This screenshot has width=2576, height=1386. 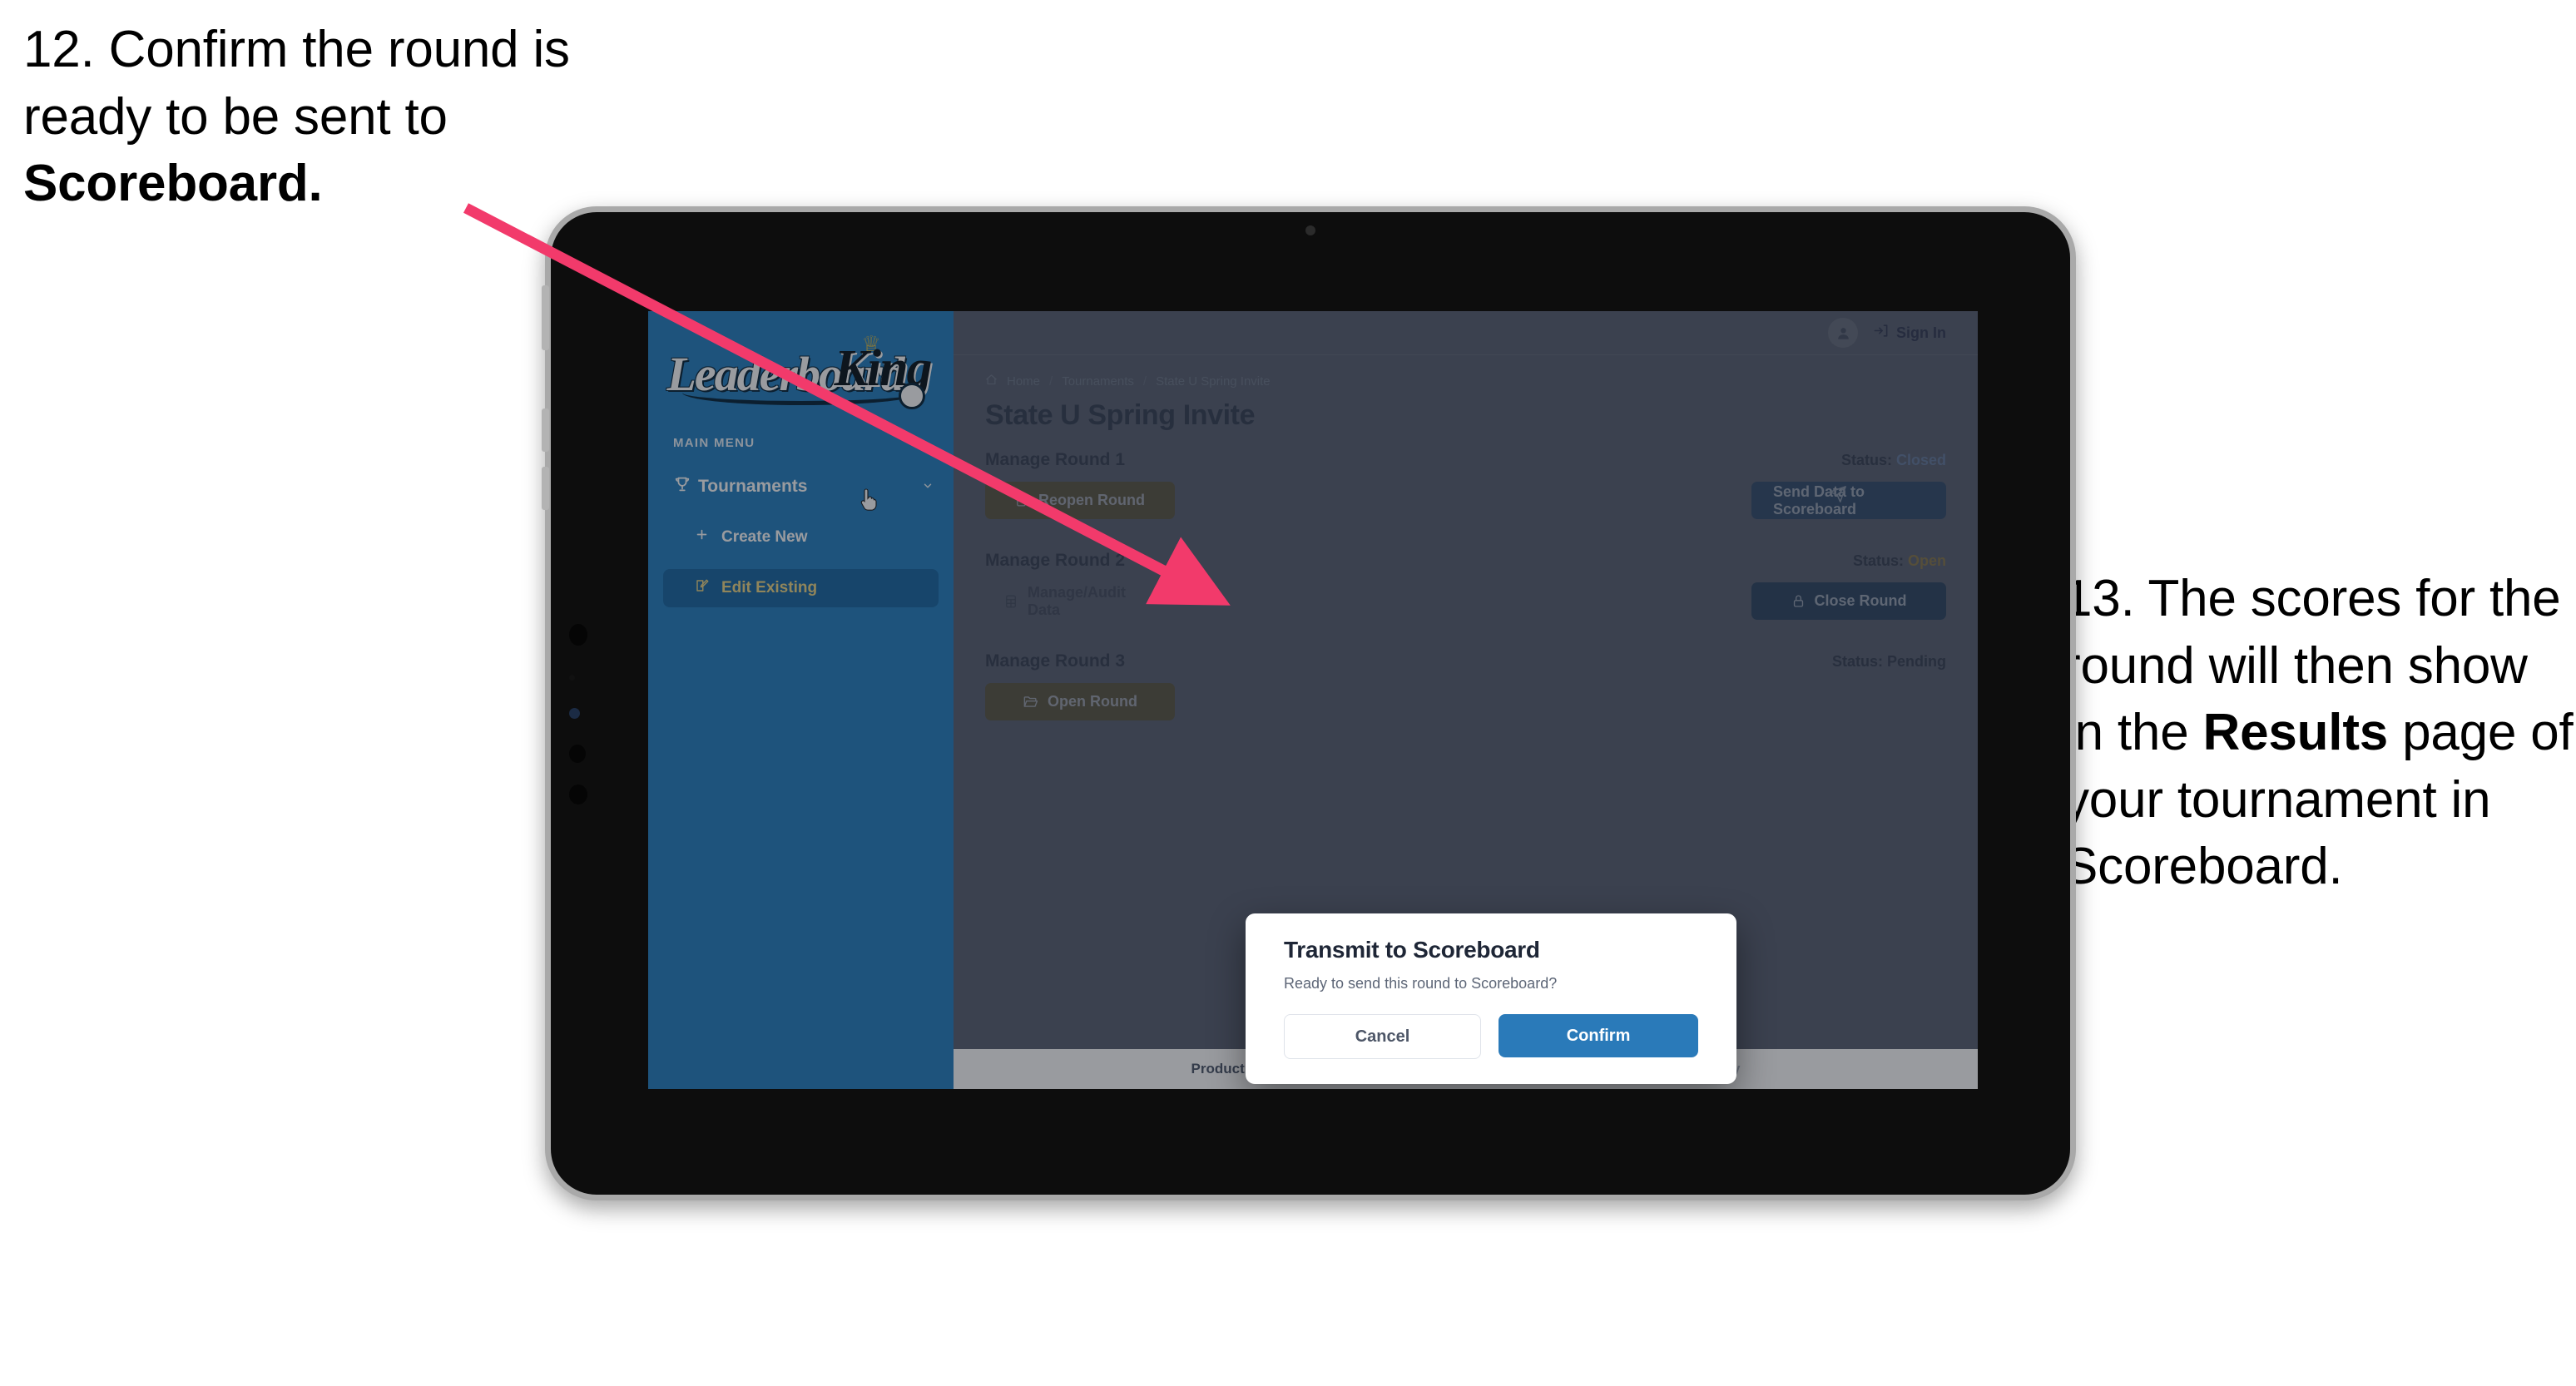 I want to click on dialog-message: Ready to send this round to Scoreboard?, so click(x=1421, y=983).